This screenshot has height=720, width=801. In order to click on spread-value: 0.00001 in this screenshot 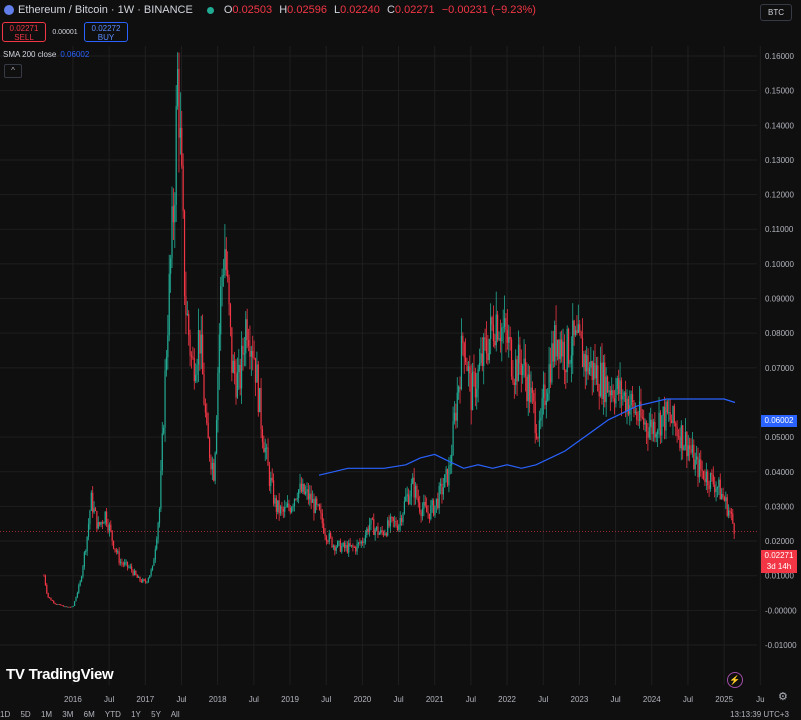, I will do `click(65, 32)`.